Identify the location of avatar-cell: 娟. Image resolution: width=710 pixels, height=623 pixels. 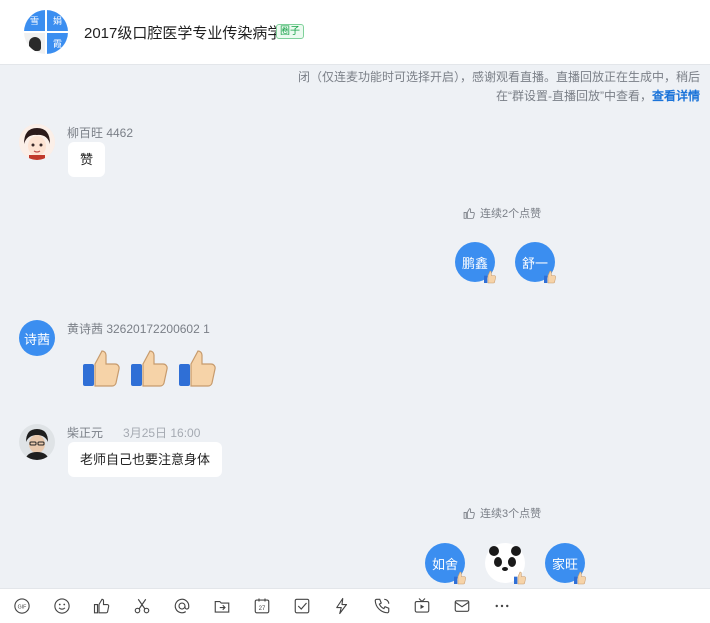
(57, 20).